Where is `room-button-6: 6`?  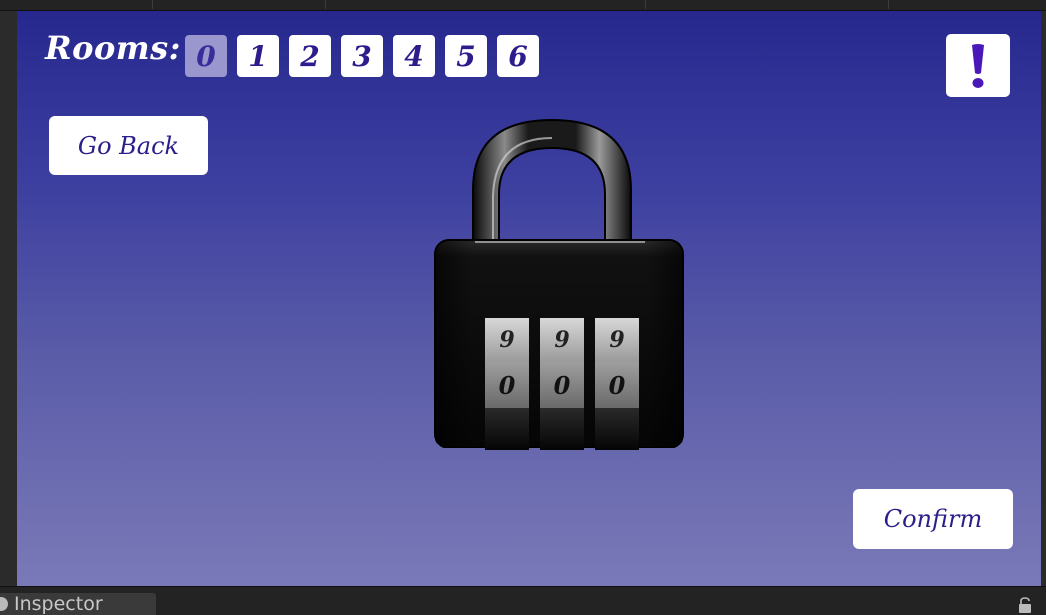 room-button-6: 6 is located at coordinates (518, 56).